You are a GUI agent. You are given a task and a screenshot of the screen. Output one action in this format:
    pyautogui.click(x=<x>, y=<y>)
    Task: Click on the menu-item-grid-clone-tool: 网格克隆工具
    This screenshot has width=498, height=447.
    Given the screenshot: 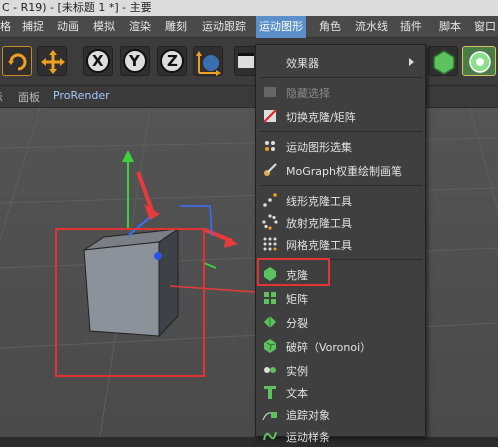 What is the action you would take?
    pyautogui.click(x=340, y=244)
    